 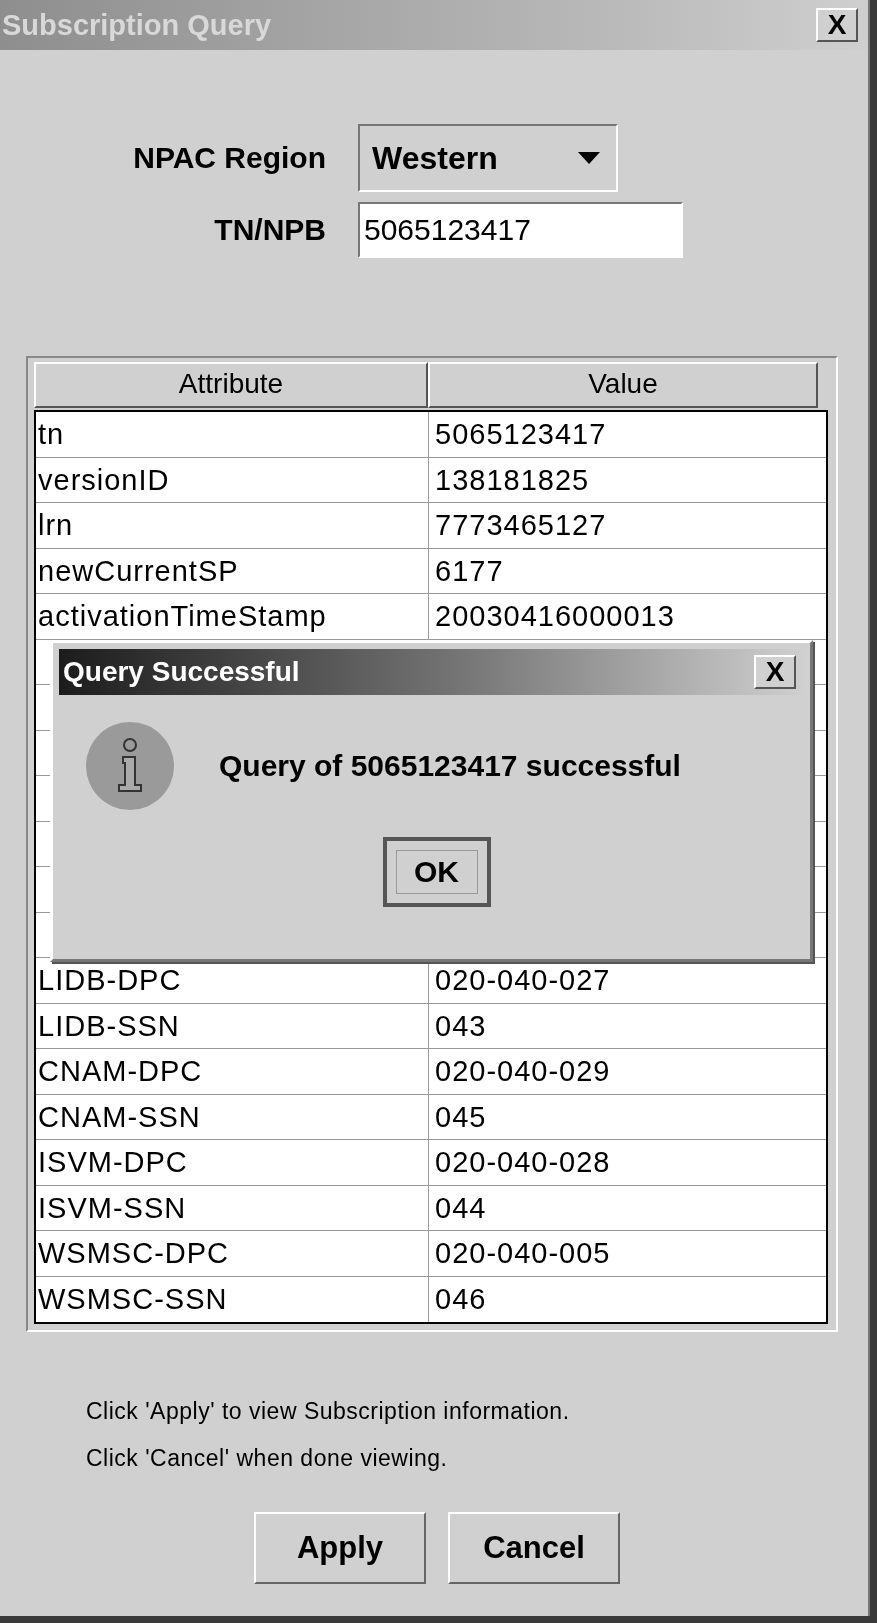 I want to click on table-cell-text: 138181825, so click(x=512, y=480).